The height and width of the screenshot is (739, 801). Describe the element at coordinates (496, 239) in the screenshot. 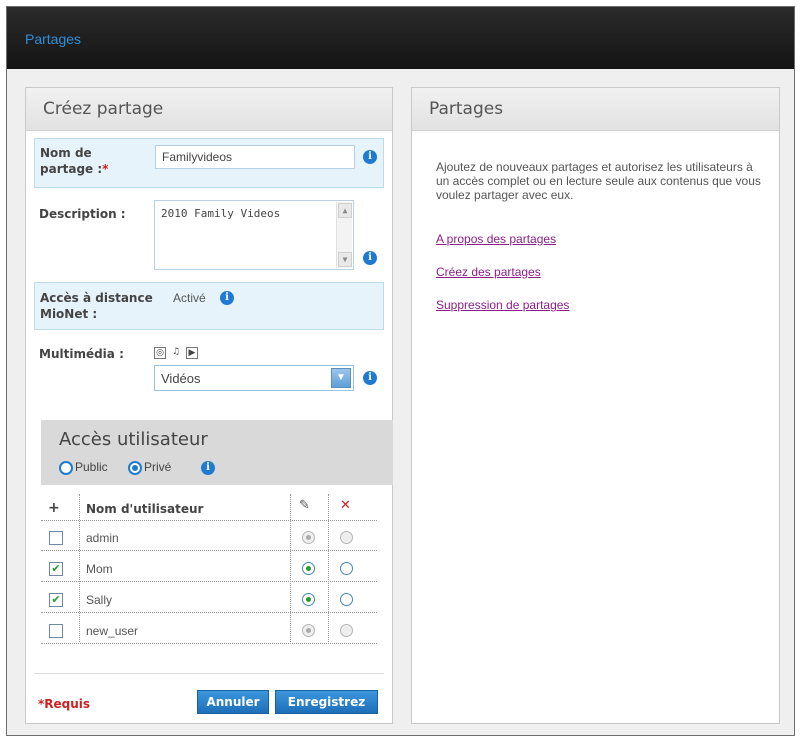

I see `link-about-shares: A propos des partages` at that location.